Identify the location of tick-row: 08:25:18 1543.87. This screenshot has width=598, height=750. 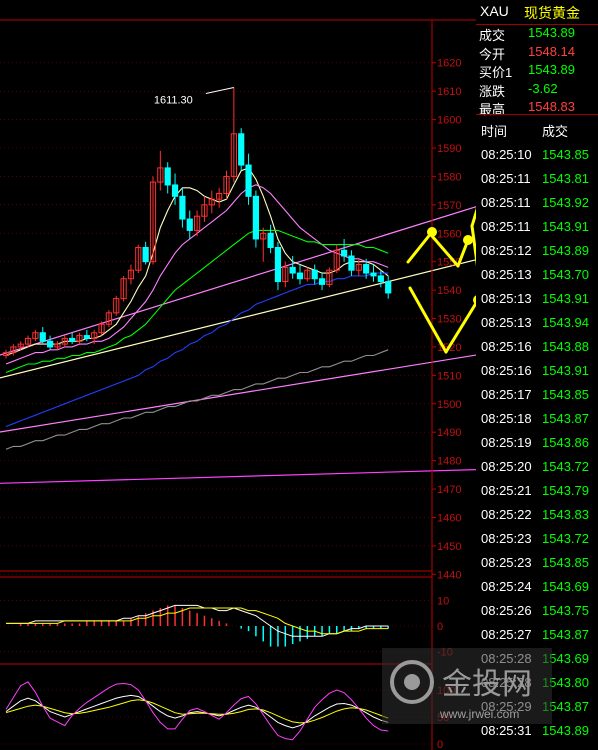
(537, 420).